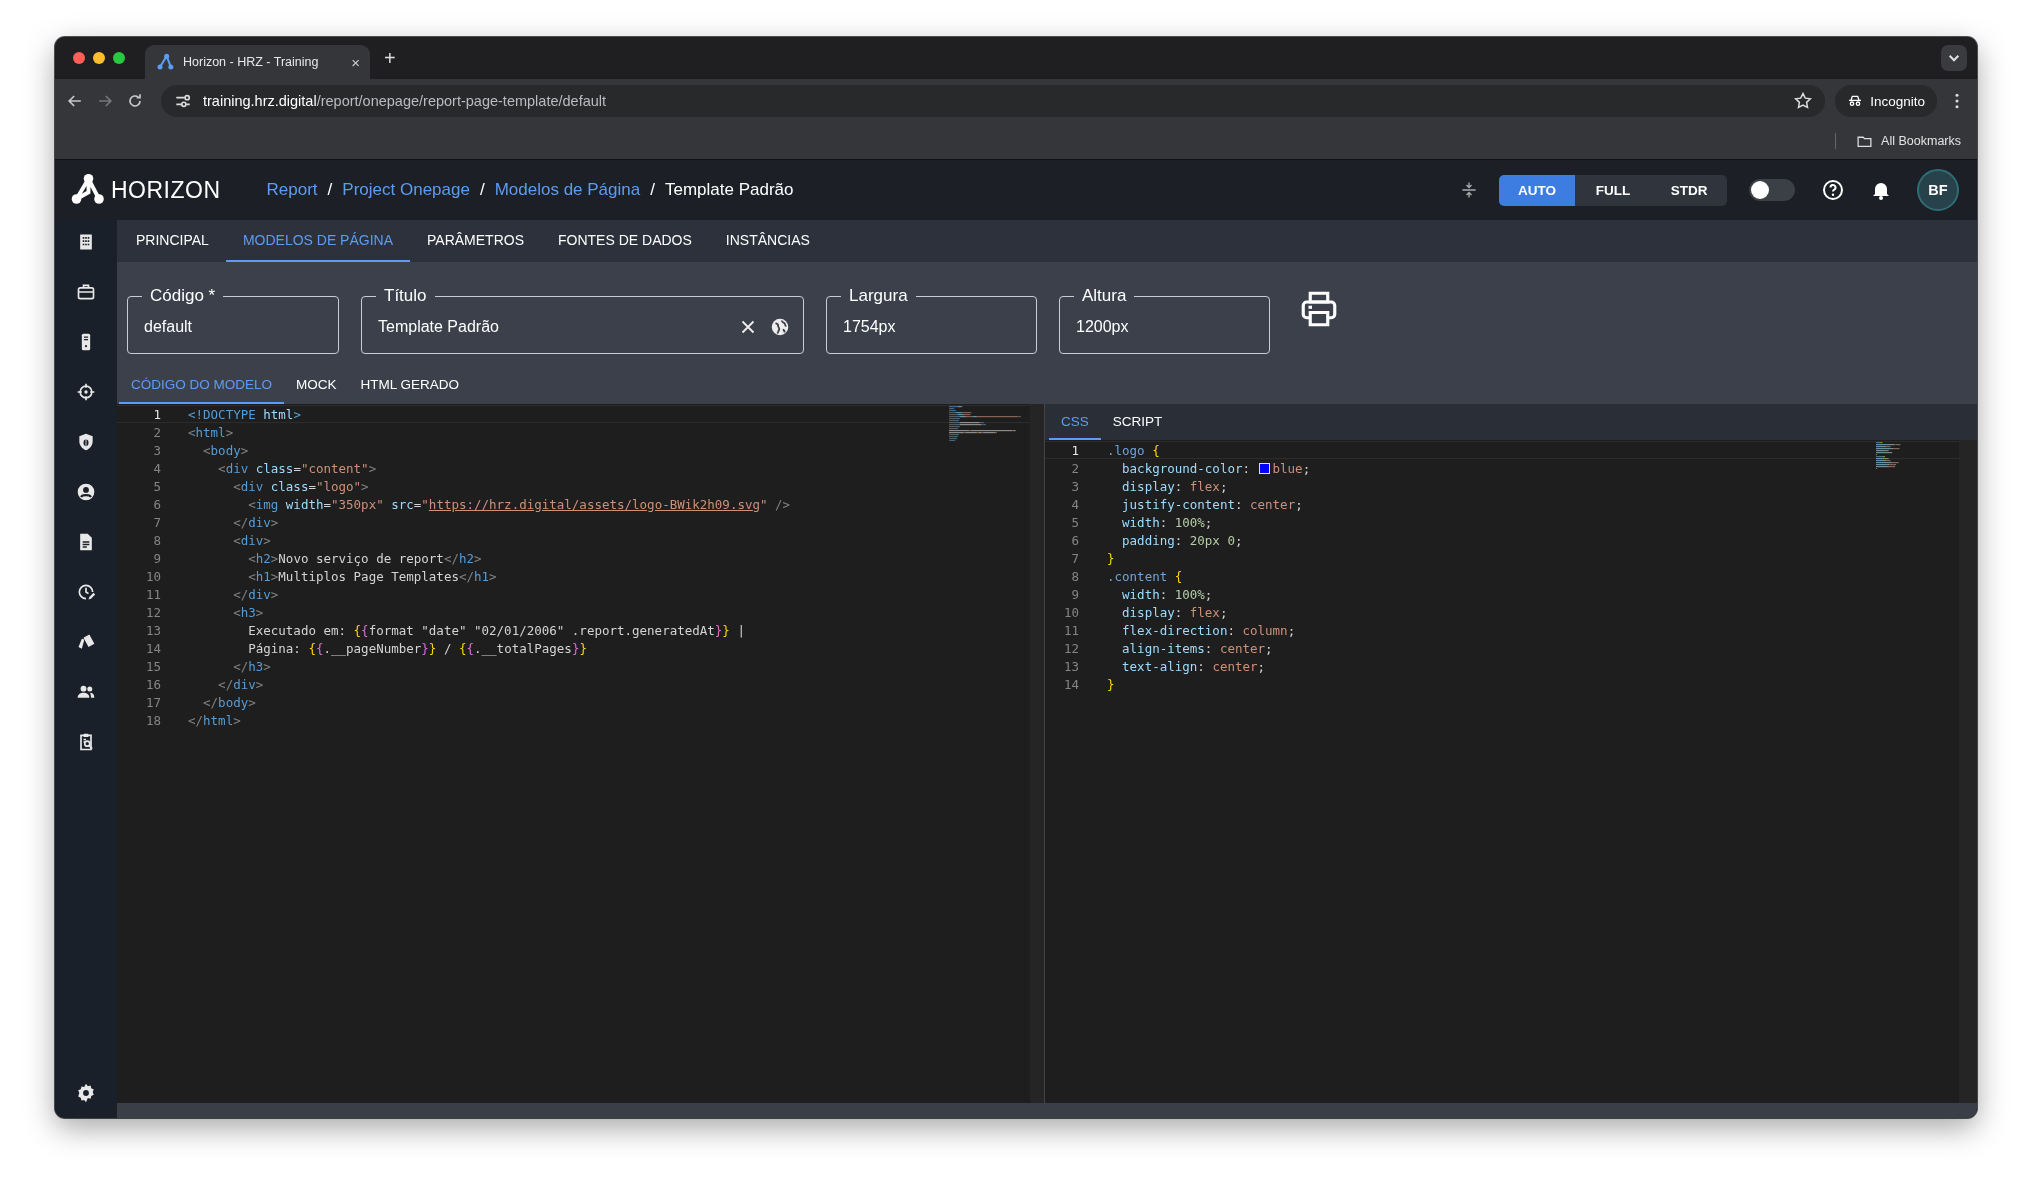 The height and width of the screenshot is (1192, 2032). What do you see at coordinates (86, 442) in the screenshot?
I see `shield-bug-icon` at bounding box center [86, 442].